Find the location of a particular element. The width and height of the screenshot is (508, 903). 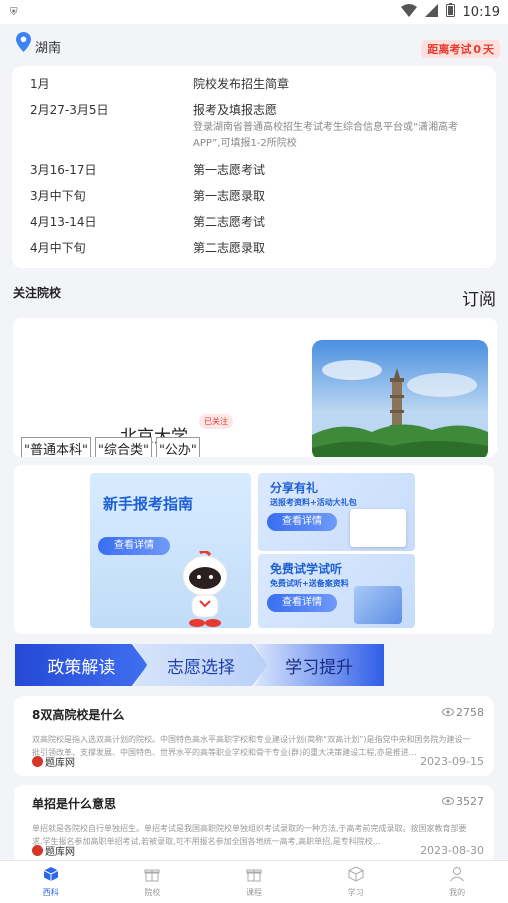

category-tabs: 政策解读 志愿选择 学习提升 is located at coordinates (199, 665).